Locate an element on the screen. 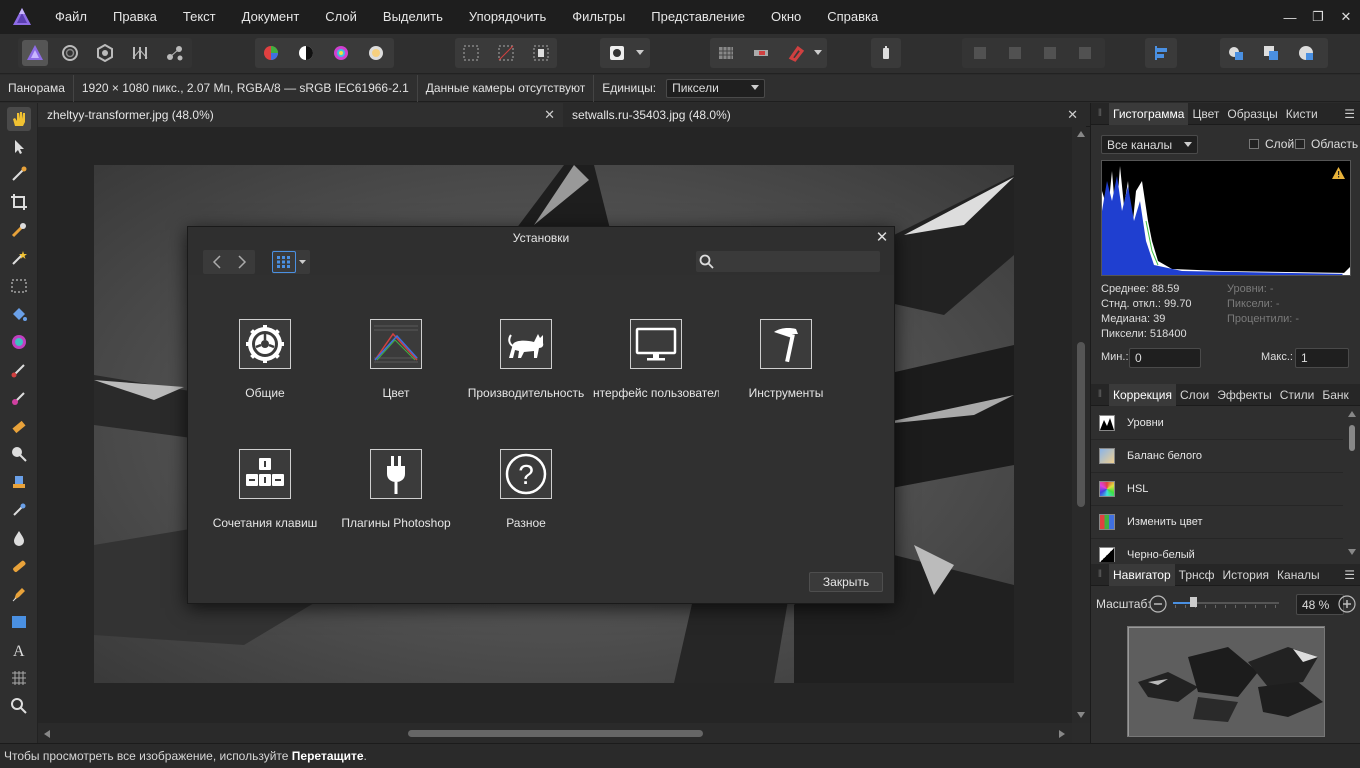 The width and height of the screenshot is (1360, 768). layer-checkbox is located at coordinates (1254, 144).